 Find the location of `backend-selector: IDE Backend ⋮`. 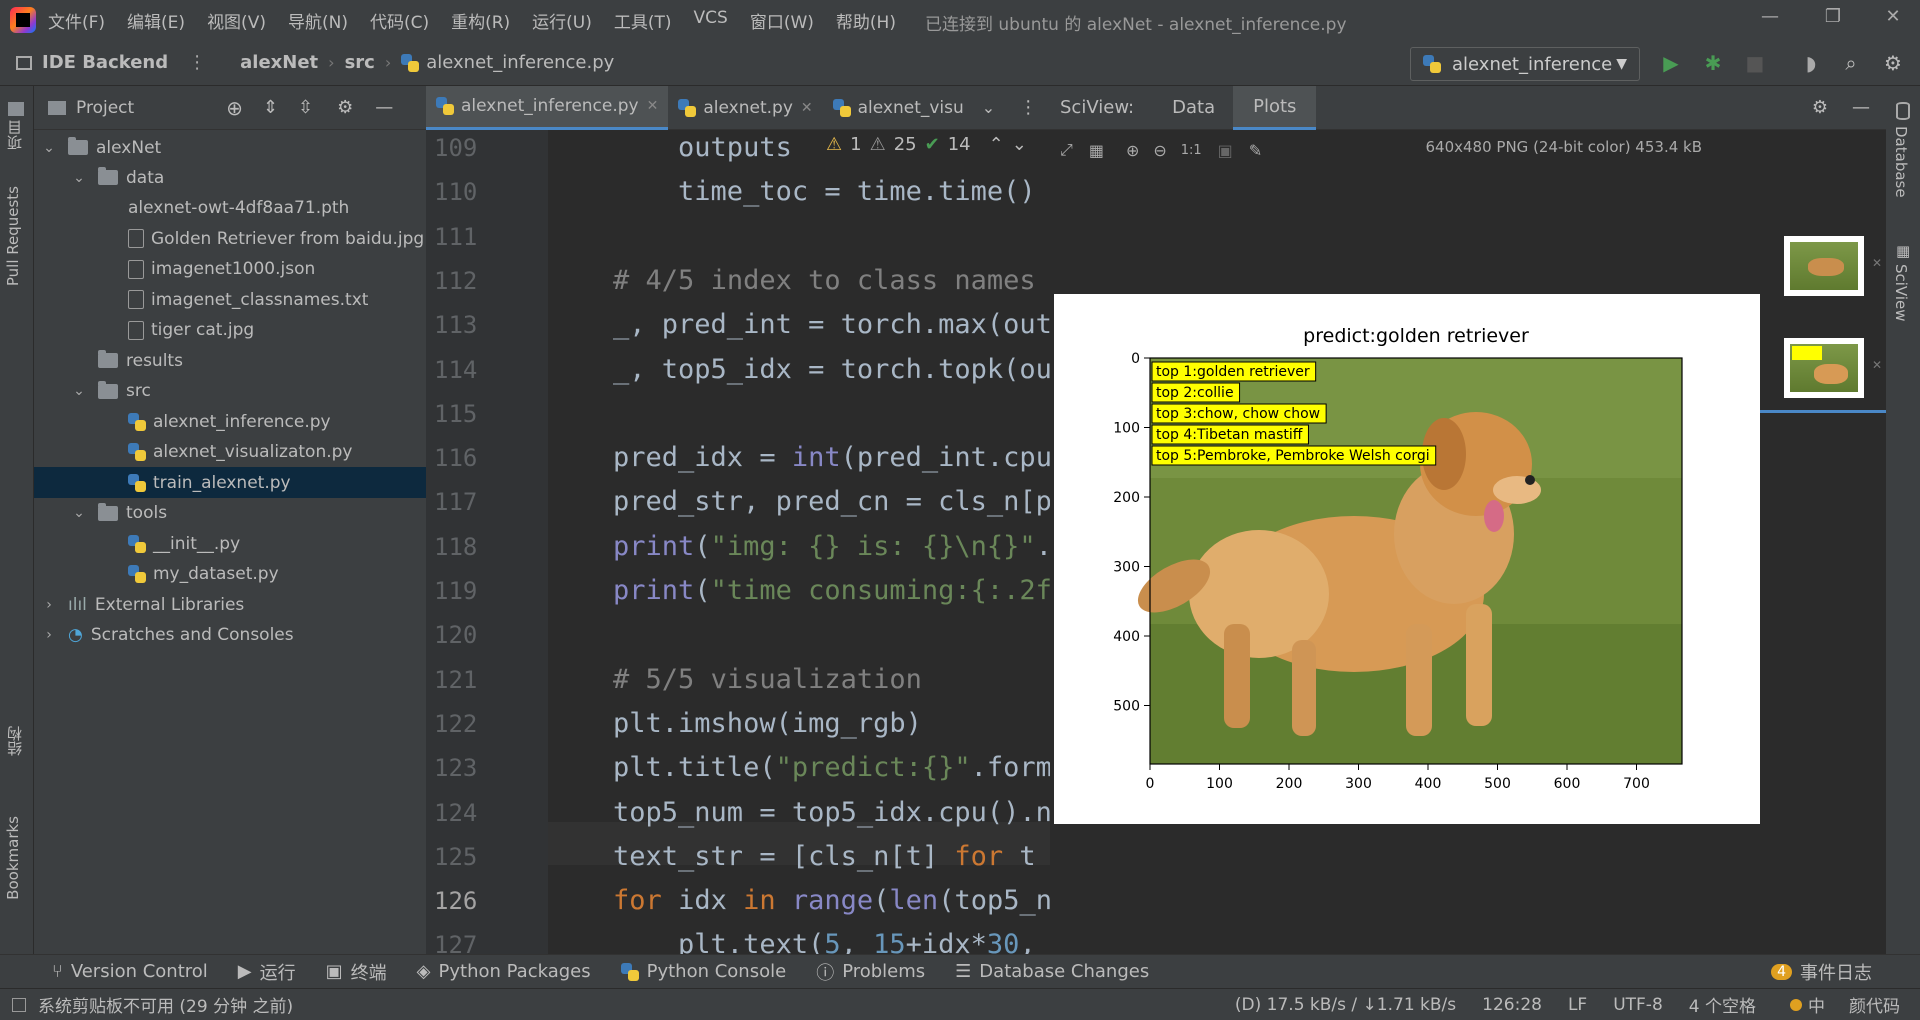

backend-selector: IDE Backend ⋮ is located at coordinates (111, 62).